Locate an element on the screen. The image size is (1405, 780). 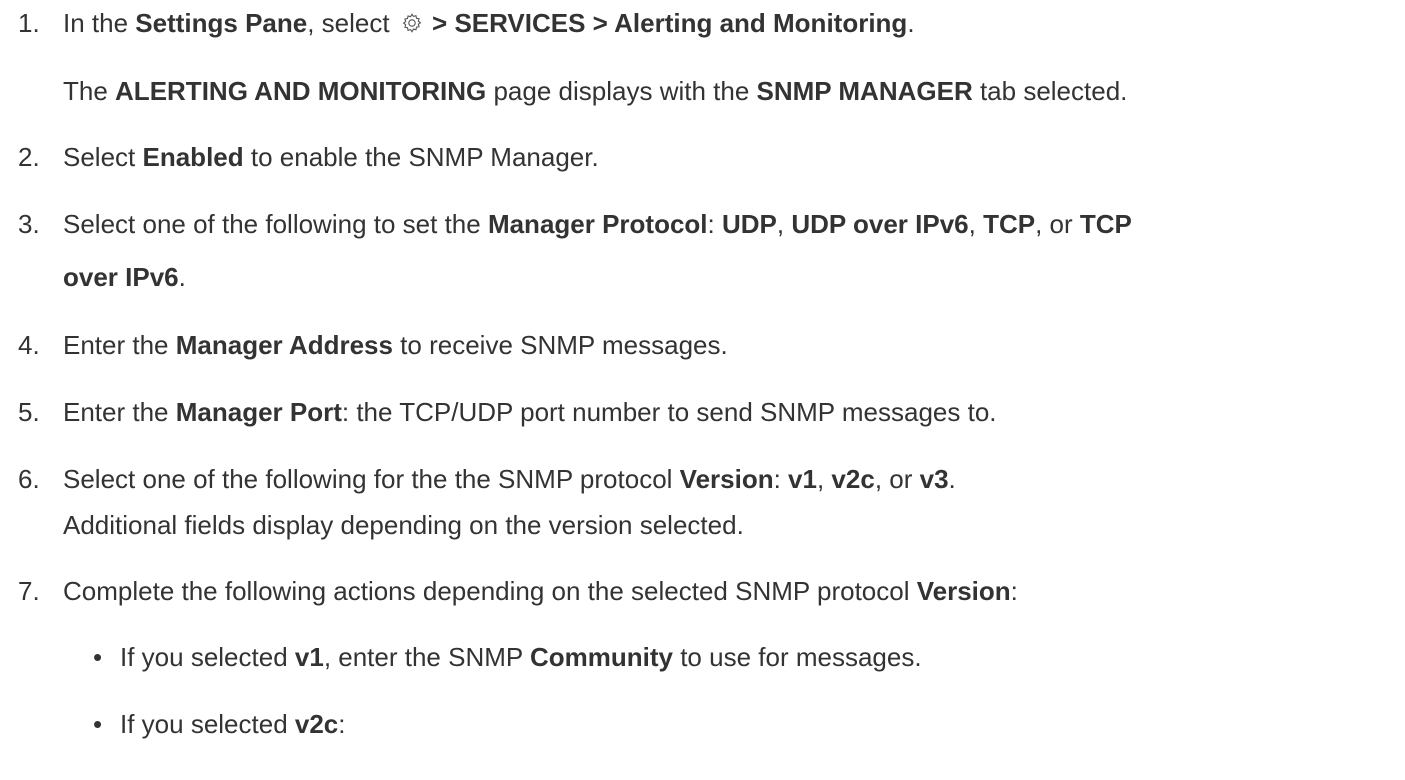
step-number: 6. is located at coordinates (29, 479).